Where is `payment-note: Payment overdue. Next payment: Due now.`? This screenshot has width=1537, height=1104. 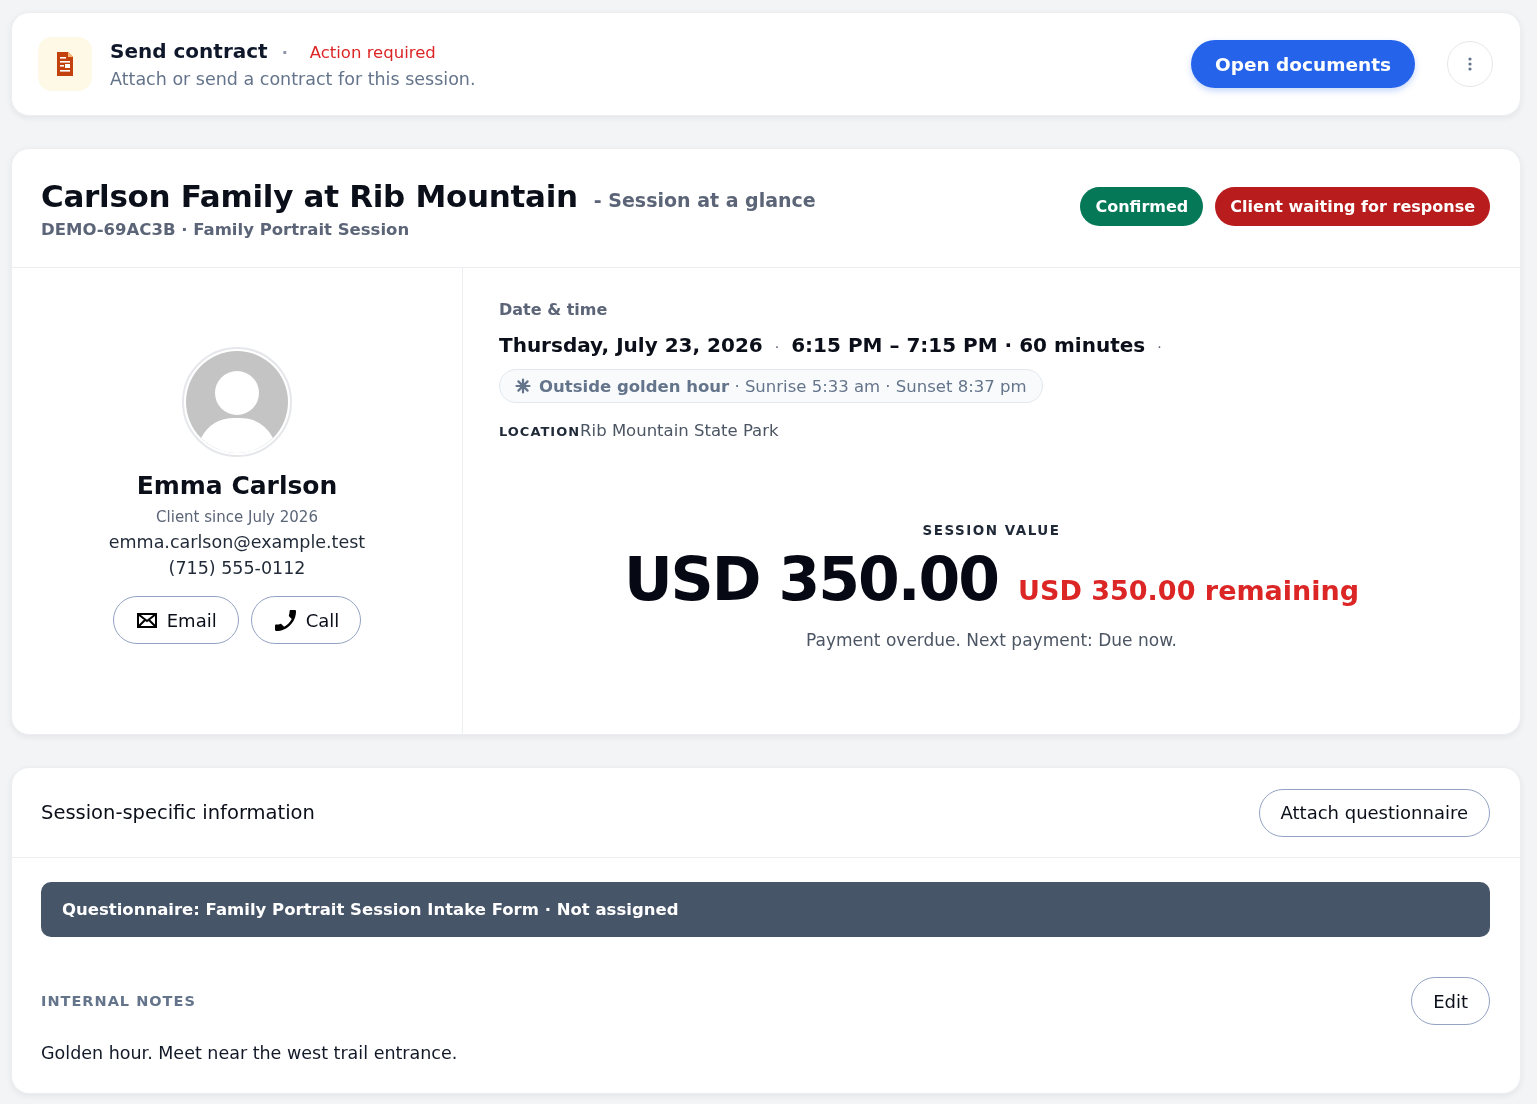 payment-note: Payment overdue. Next payment: Due now. is located at coordinates (991, 640).